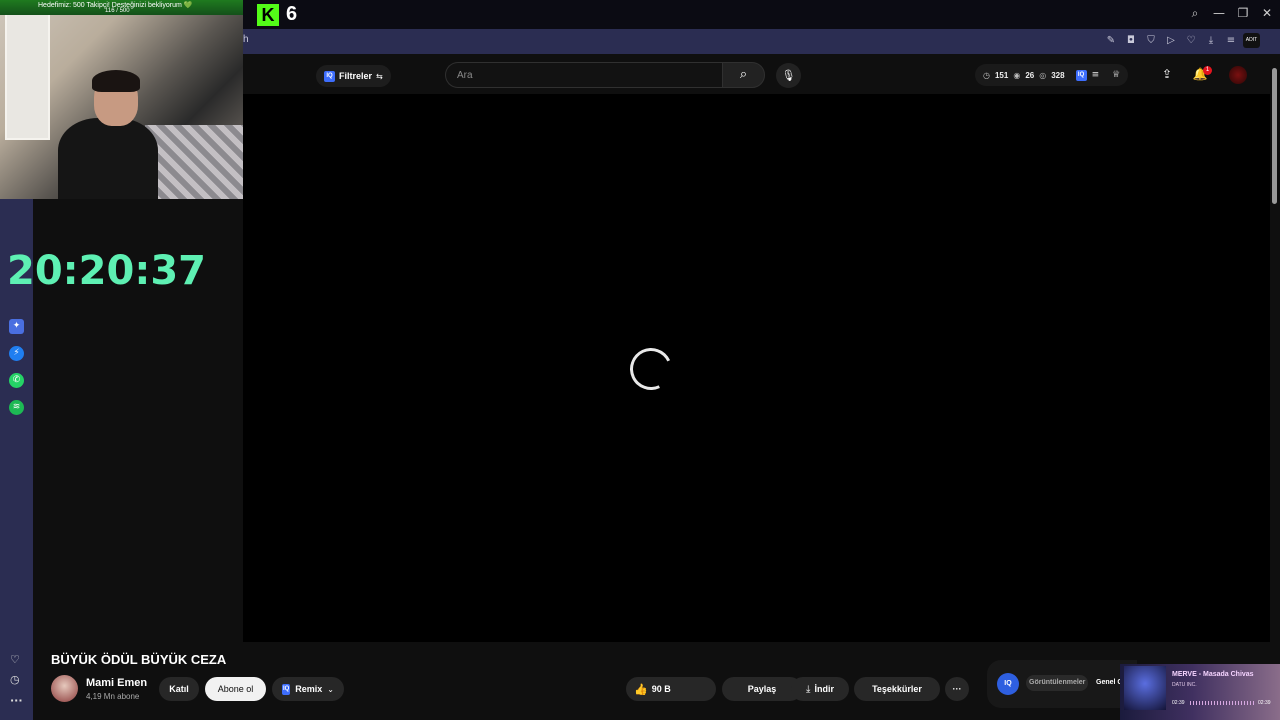 Image resolution: width=1280 pixels, height=720 pixels. I want to click on camera-icon: ◘, so click(1131, 41).